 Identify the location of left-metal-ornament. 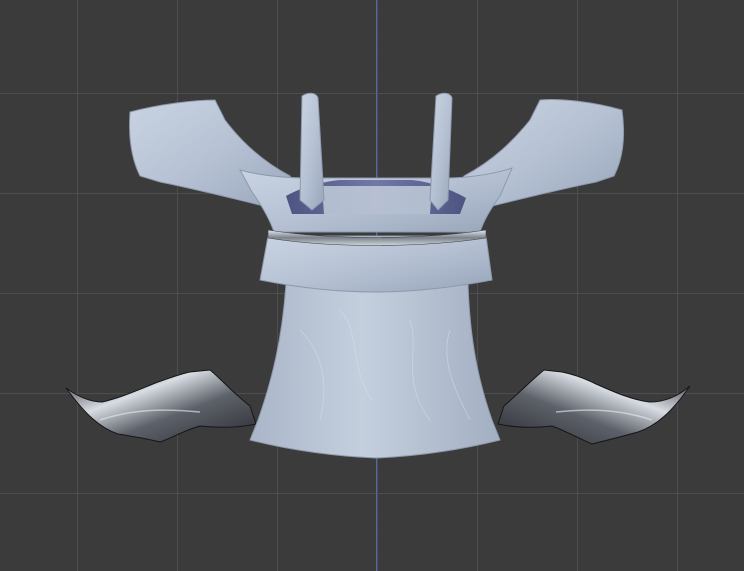
(161, 406).